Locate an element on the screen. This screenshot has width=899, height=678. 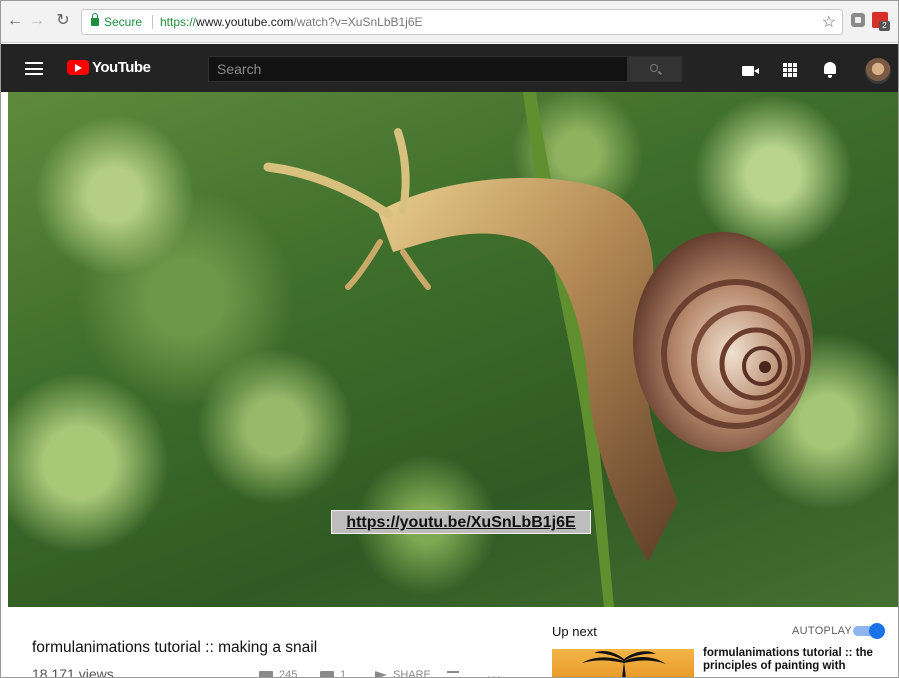
extension-badge: 2 is located at coordinates (884, 26).